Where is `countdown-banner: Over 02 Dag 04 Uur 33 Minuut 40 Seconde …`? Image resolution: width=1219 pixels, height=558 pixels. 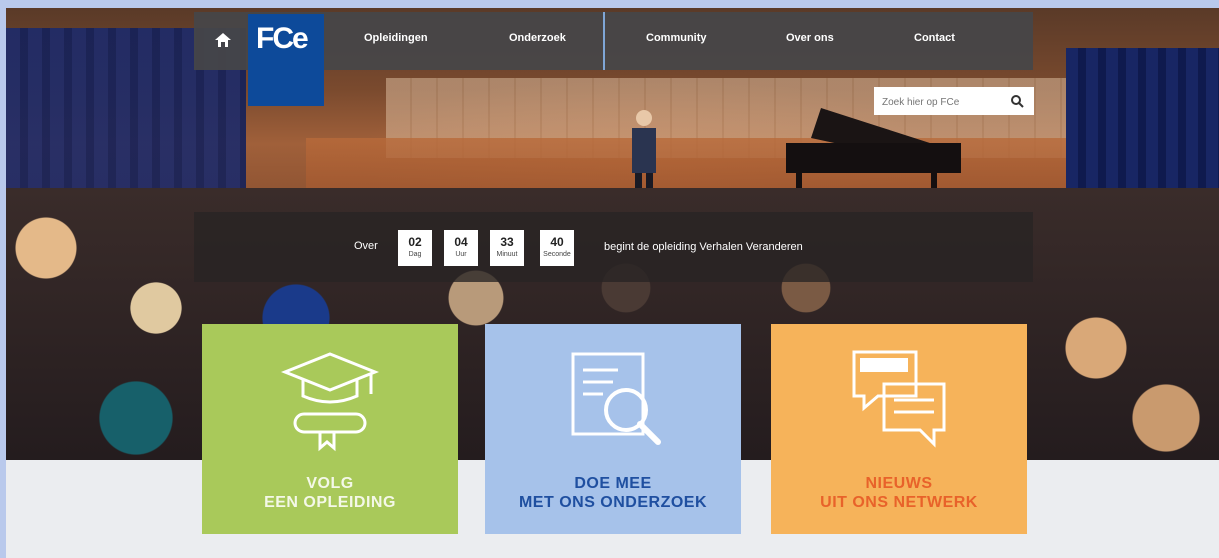 countdown-banner: Over 02 Dag 04 Uur 33 Minuut 40 Seconde … is located at coordinates (613, 247).